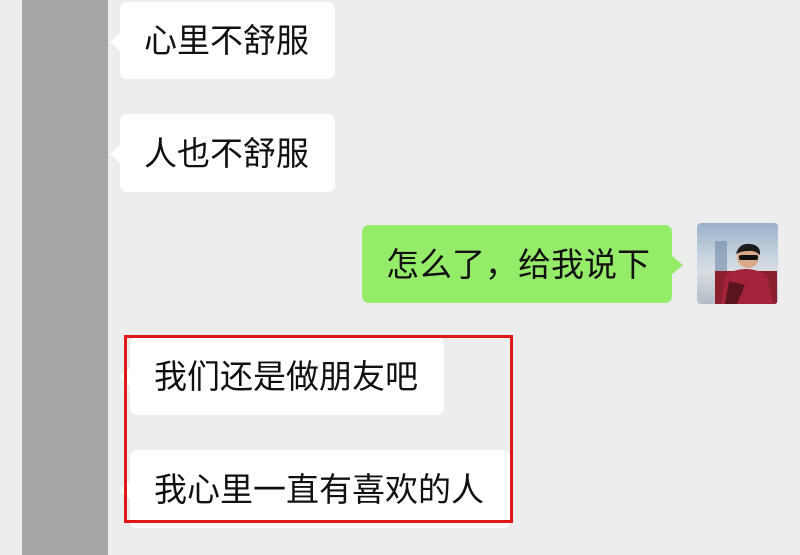 The height and width of the screenshot is (555, 800). I want to click on message-text: 心里不舒服, so click(226, 40).